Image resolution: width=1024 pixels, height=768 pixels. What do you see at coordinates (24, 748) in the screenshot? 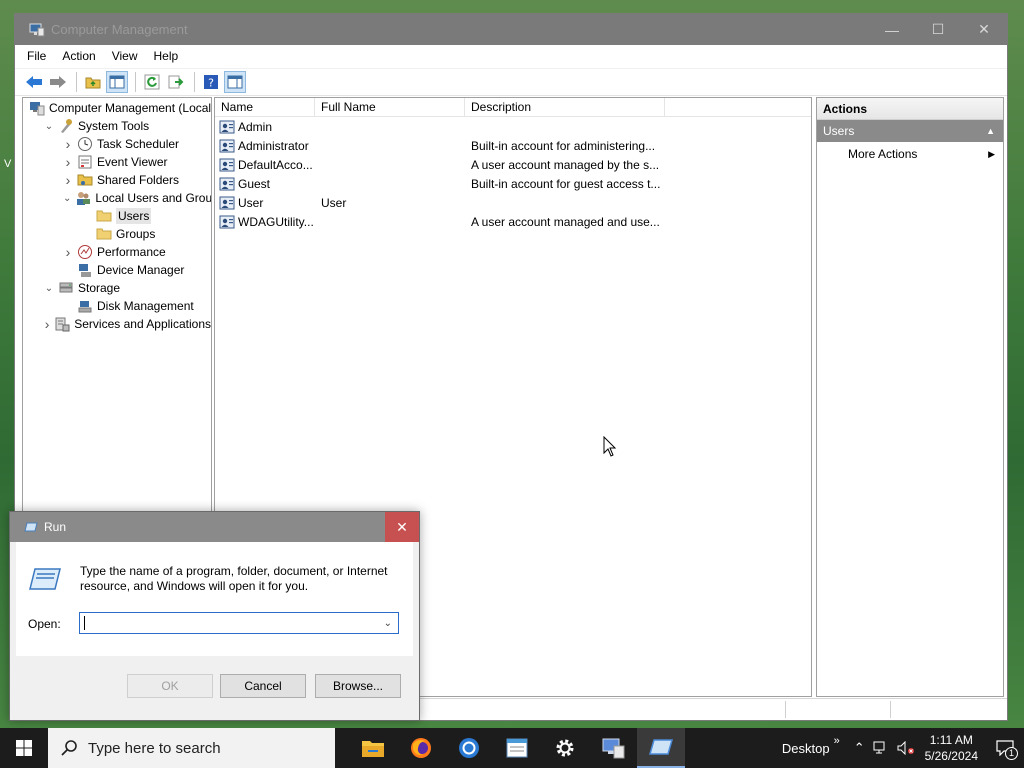
I see `start-button` at bounding box center [24, 748].